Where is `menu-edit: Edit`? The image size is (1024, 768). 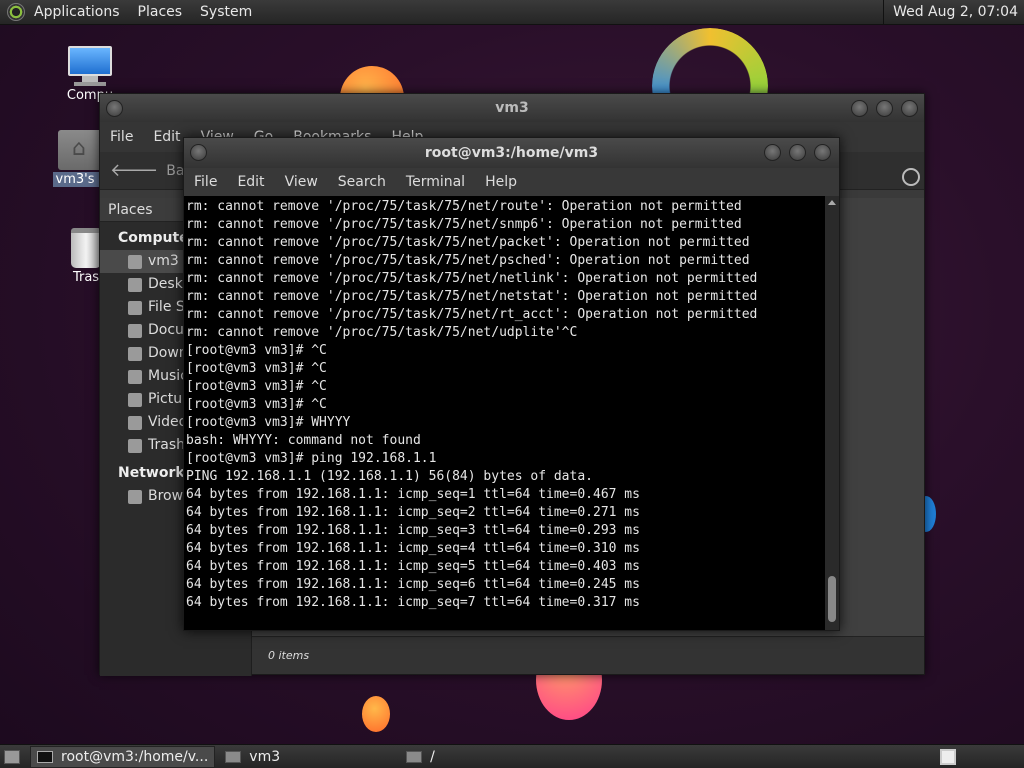
menu-edit: Edit is located at coordinates (250, 182).